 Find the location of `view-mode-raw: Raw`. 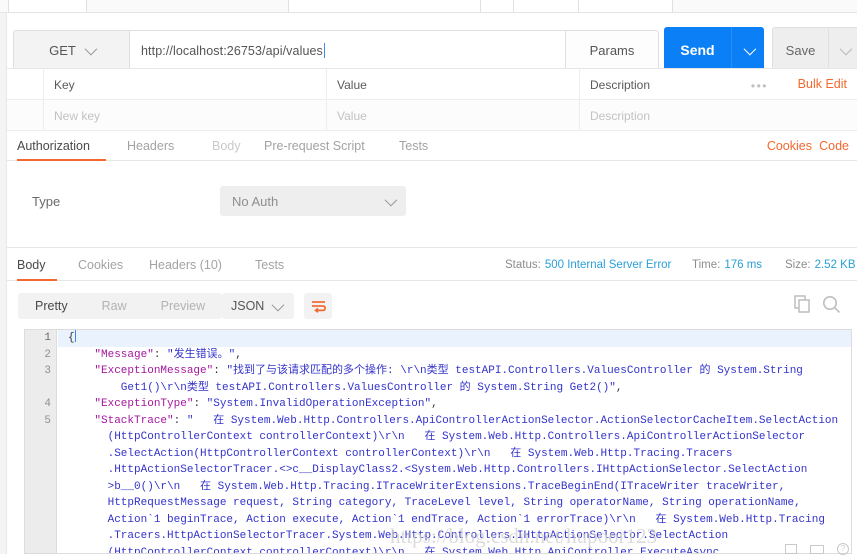

view-mode-raw: Raw is located at coordinates (114, 306).